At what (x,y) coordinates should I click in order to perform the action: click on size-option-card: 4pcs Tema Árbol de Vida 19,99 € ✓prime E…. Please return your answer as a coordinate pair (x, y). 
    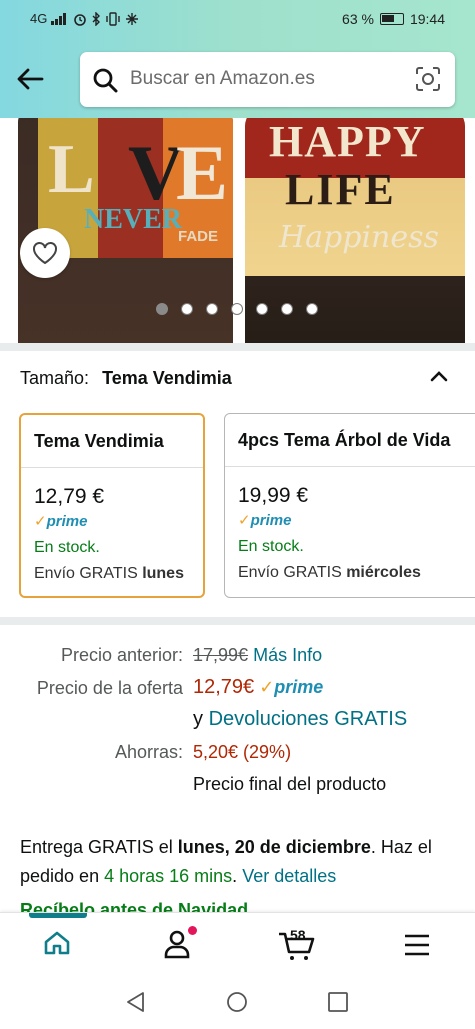
    Looking at the image, I should click on (349, 505).